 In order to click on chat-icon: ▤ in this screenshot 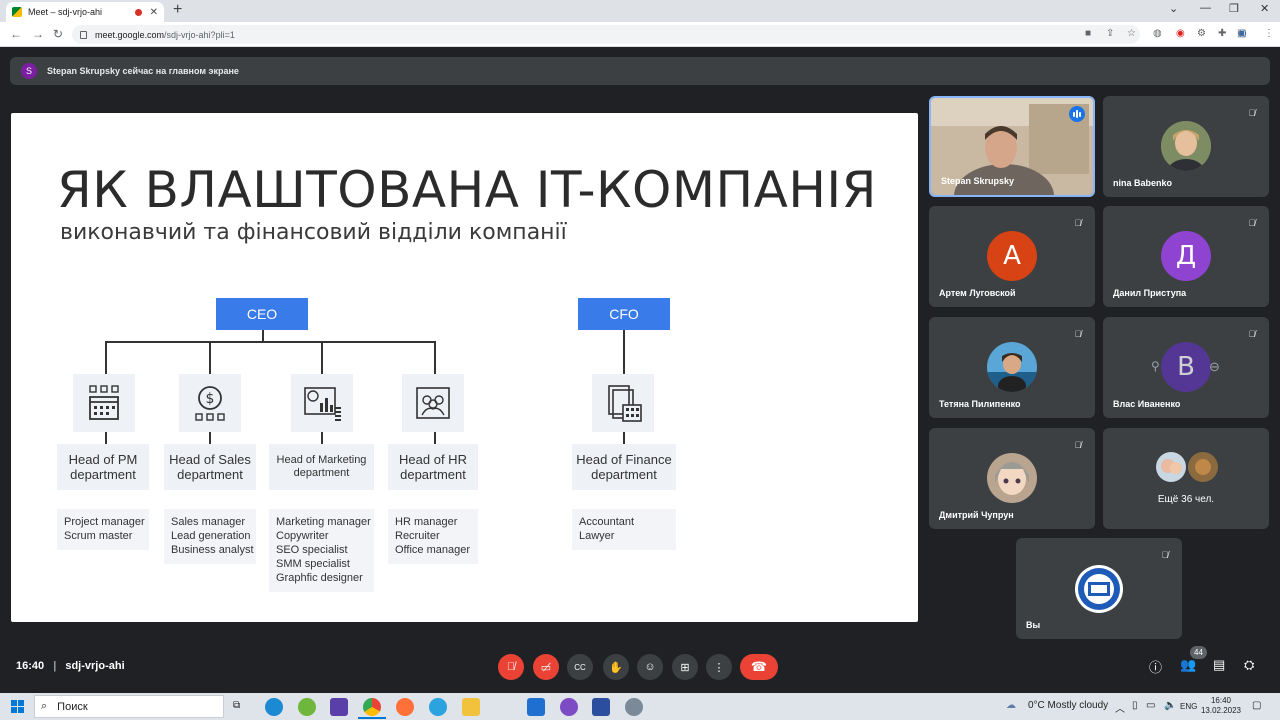, I will do `click(1219, 665)`.